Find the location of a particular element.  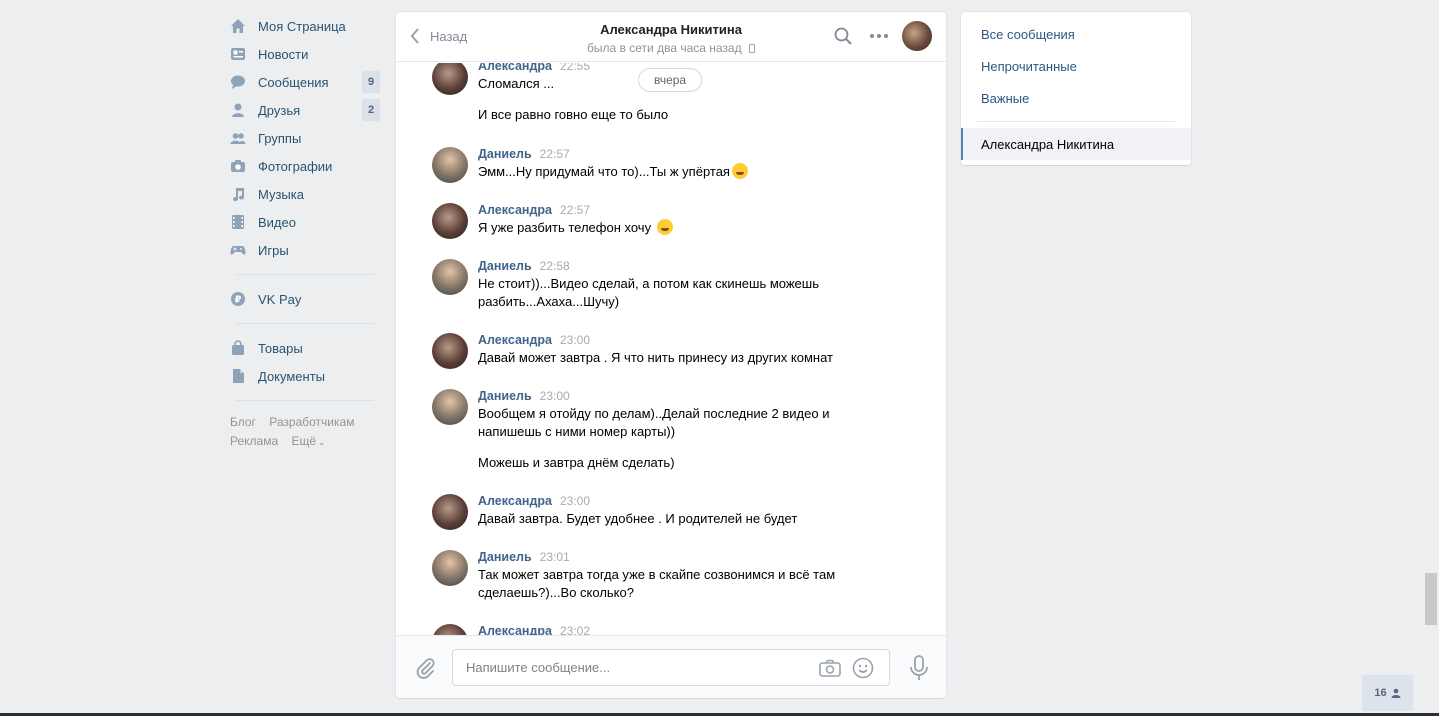

peer-name: Александра Никитина is located at coordinates (671, 29).